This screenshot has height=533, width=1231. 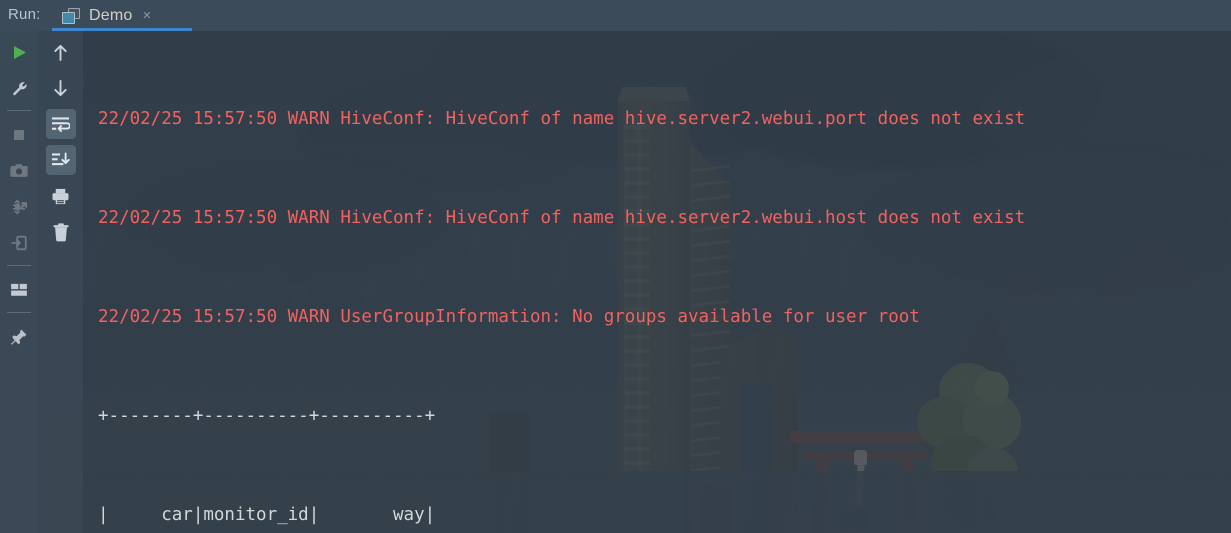 I want to click on console-line: | car|monitor_id| way|, so click(x=267, y=515).